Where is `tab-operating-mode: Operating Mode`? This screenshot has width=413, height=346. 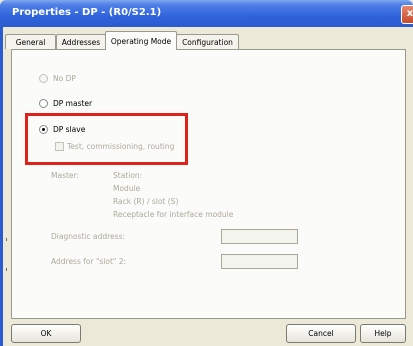
tab-operating-mode: Operating Mode is located at coordinates (141, 40).